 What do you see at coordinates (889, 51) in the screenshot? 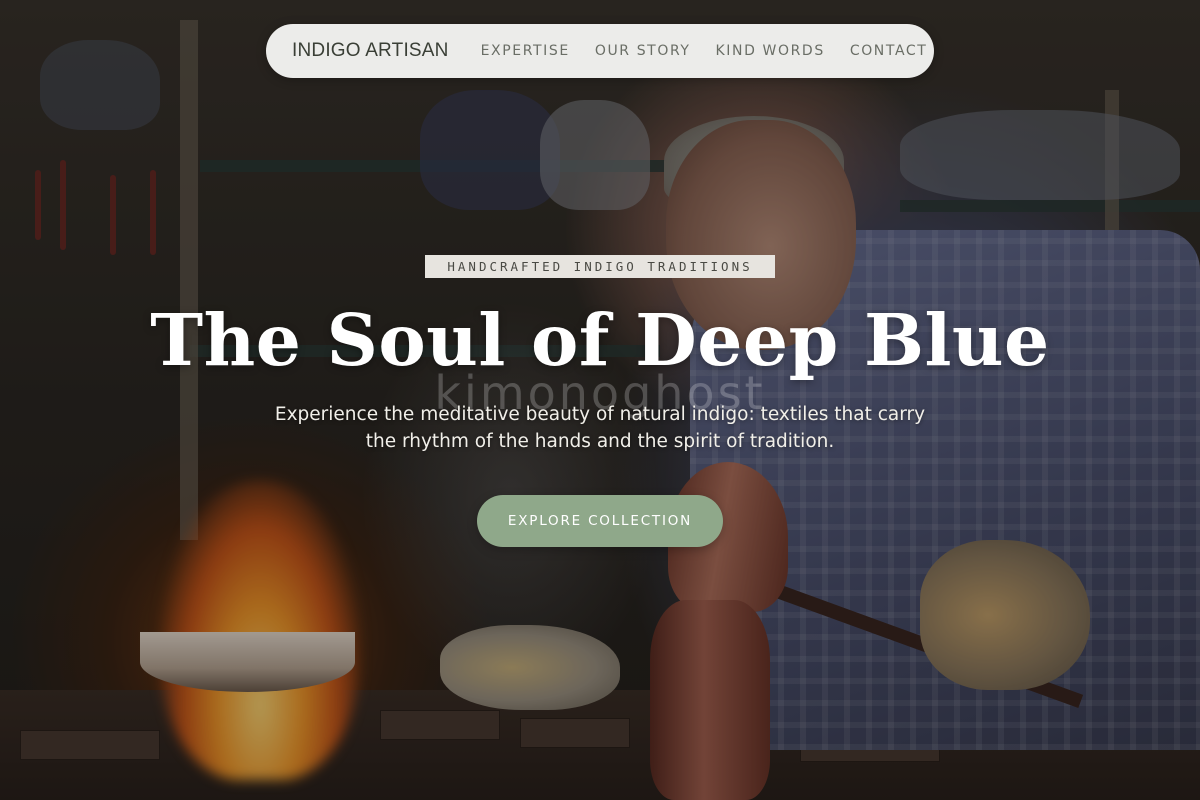
I see `nav-link-contact: CONTACT` at bounding box center [889, 51].